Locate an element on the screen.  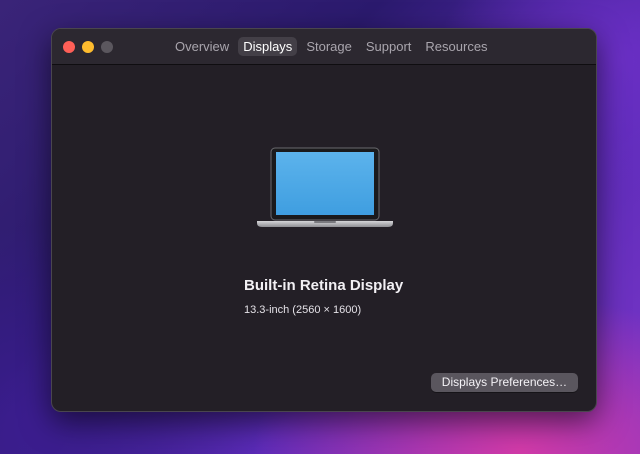
close-button is located at coordinates (69, 47).